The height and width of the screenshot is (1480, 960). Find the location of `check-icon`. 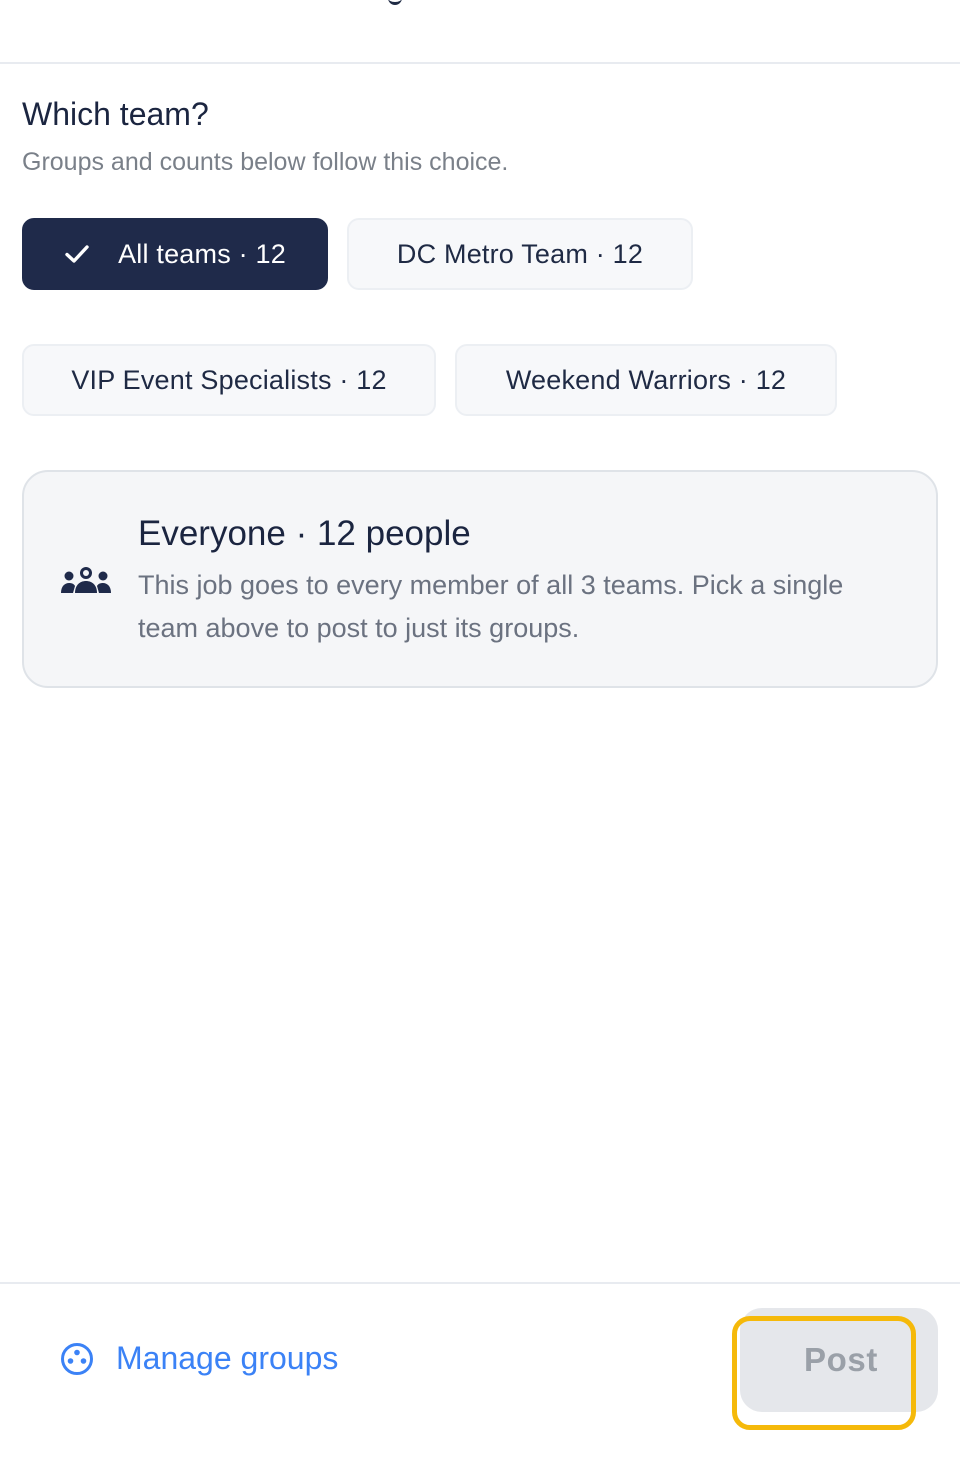

check-icon is located at coordinates (77, 254).